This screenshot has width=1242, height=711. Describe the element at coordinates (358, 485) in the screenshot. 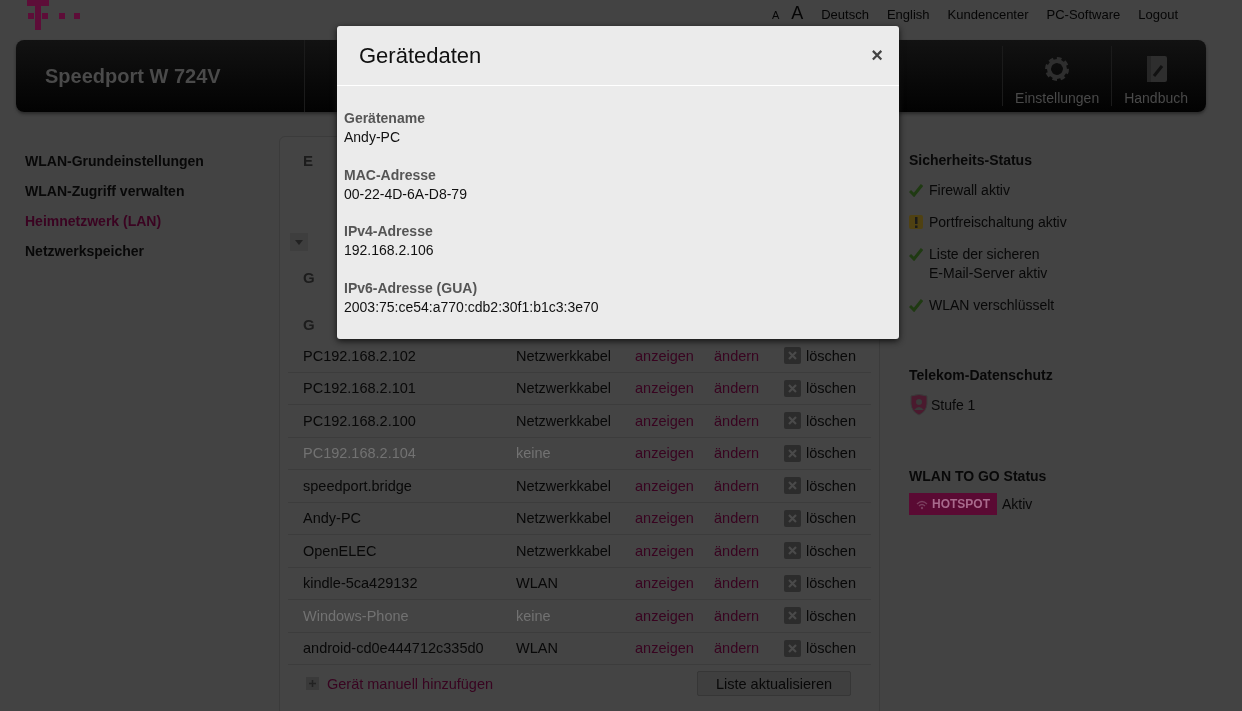

I see `device-name: speedport.bridge` at that location.